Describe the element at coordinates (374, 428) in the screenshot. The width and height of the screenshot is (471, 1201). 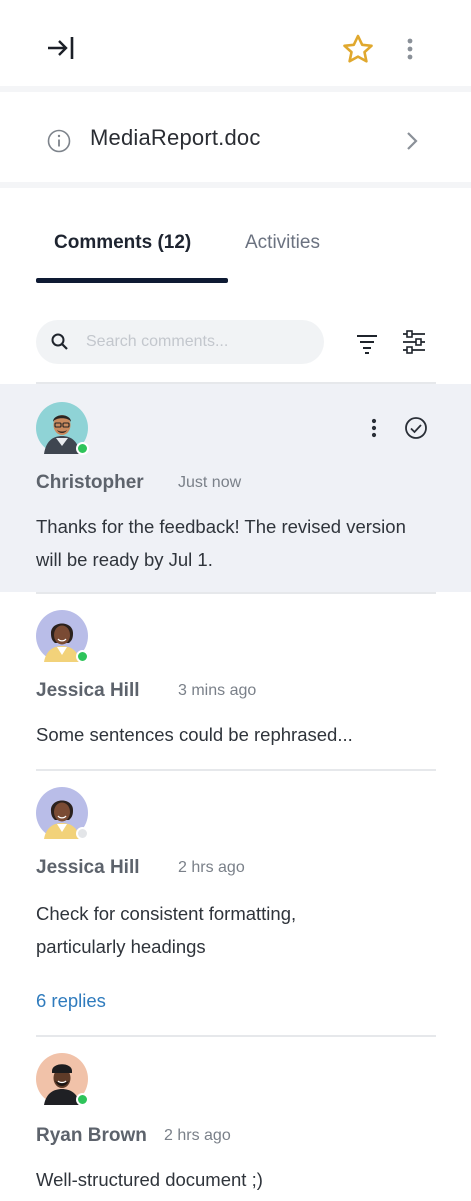
I see `comment-more-icon` at that location.